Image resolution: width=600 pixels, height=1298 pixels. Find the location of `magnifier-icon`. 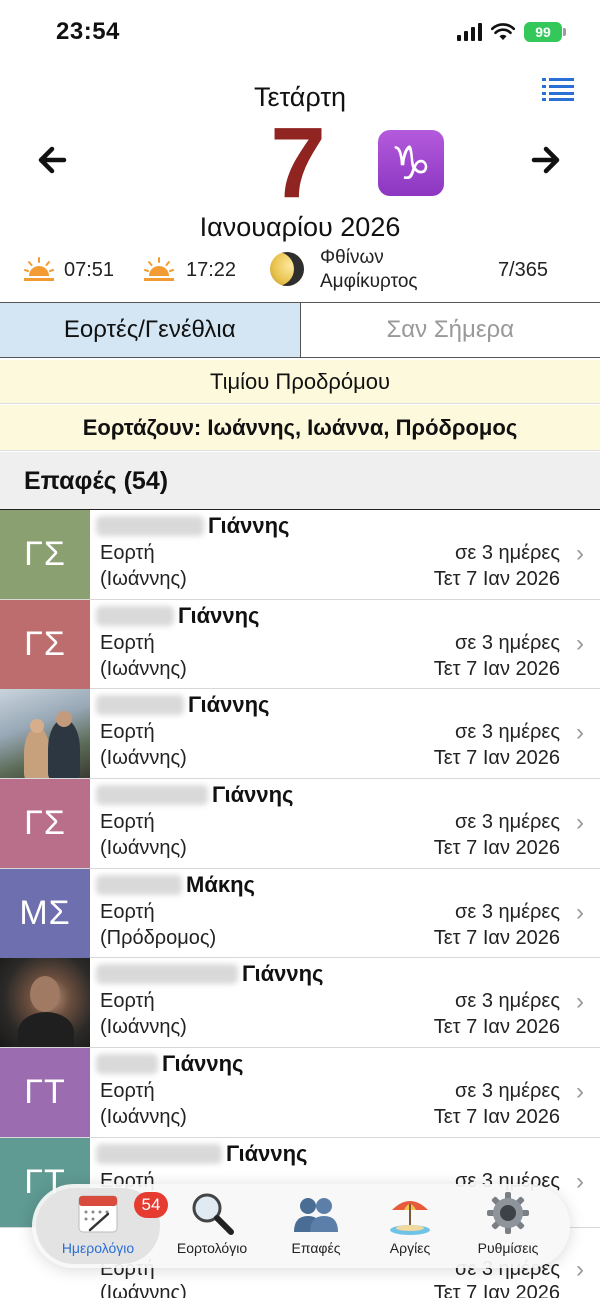

magnifier-icon is located at coordinates (213, 1214).